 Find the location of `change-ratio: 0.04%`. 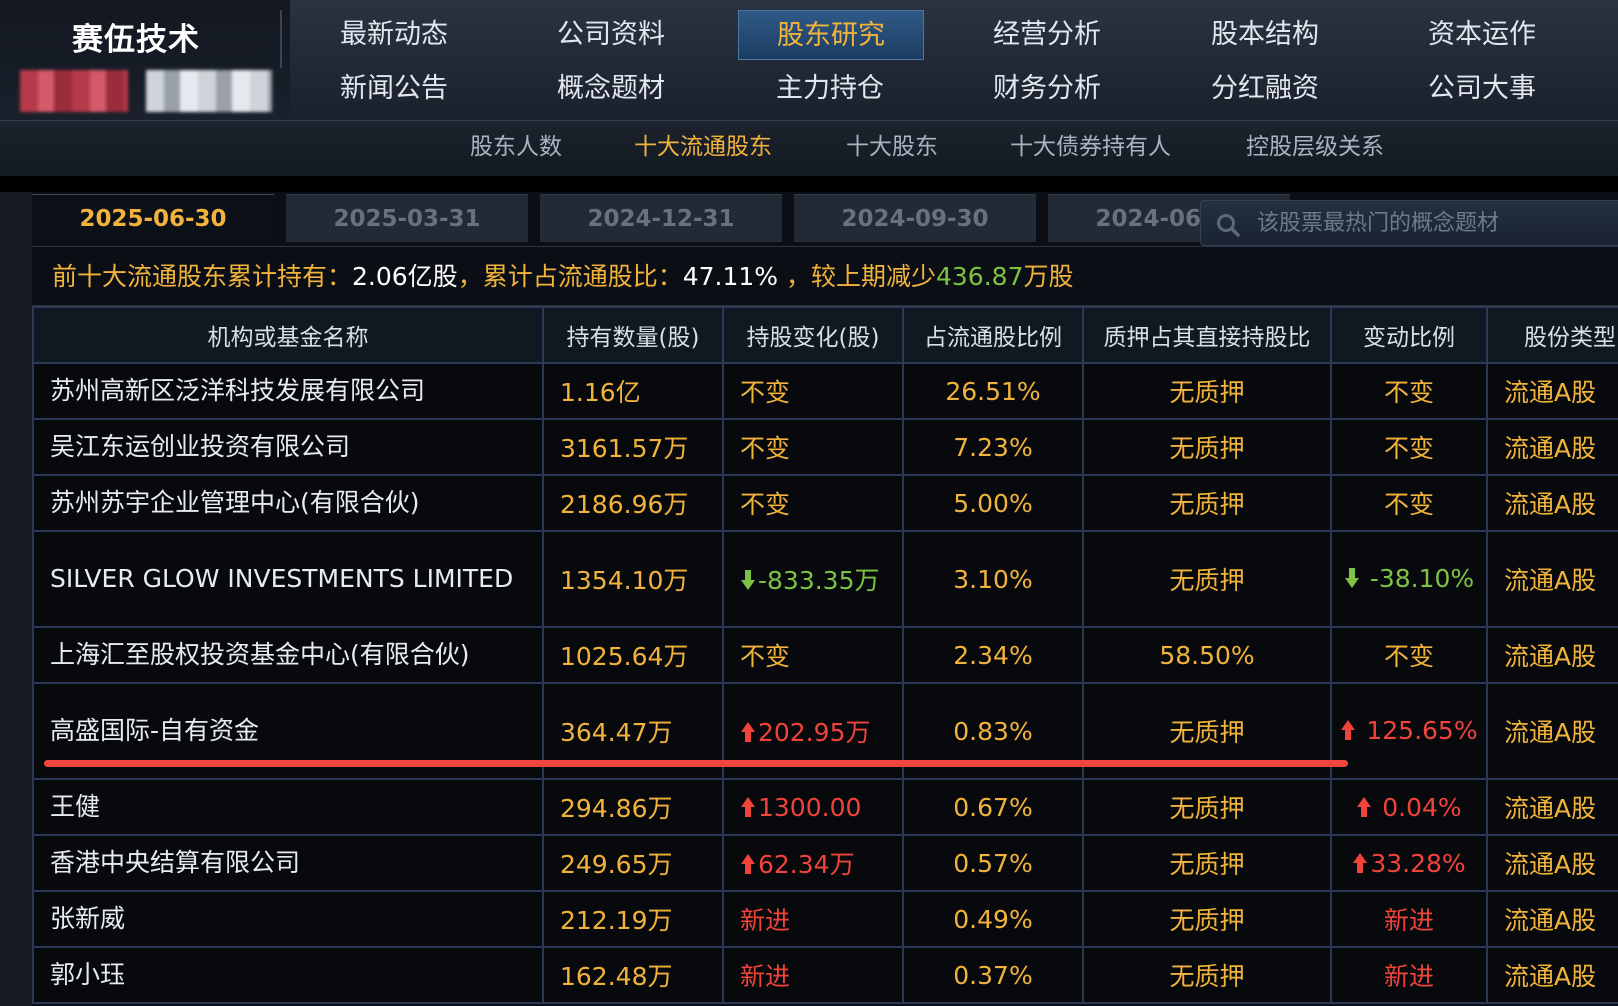

change-ratio: 0.04% is located at coordinates (1422, 807).